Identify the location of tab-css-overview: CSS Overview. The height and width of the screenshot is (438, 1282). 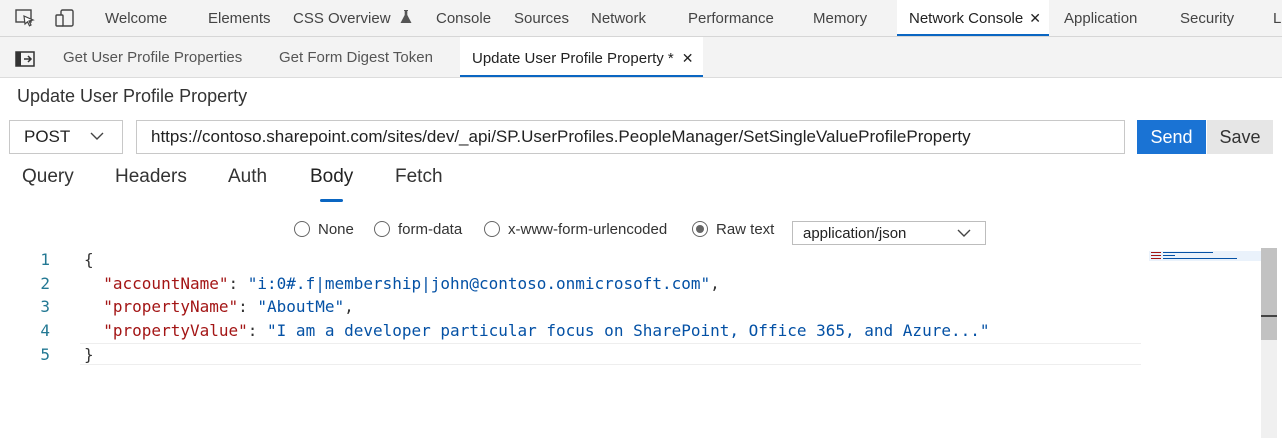
(352, 18).